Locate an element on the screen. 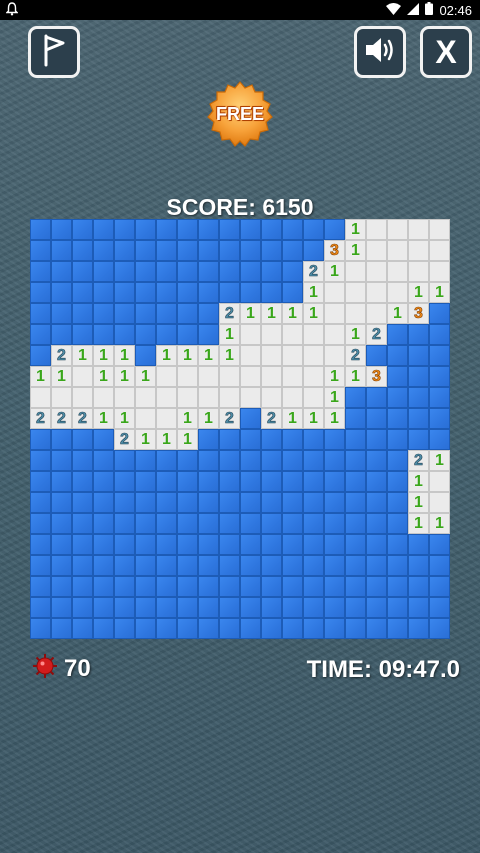 The width and height of the screenshot is (480, 853). number-tile: 3 is located at coordinates (376, 376).